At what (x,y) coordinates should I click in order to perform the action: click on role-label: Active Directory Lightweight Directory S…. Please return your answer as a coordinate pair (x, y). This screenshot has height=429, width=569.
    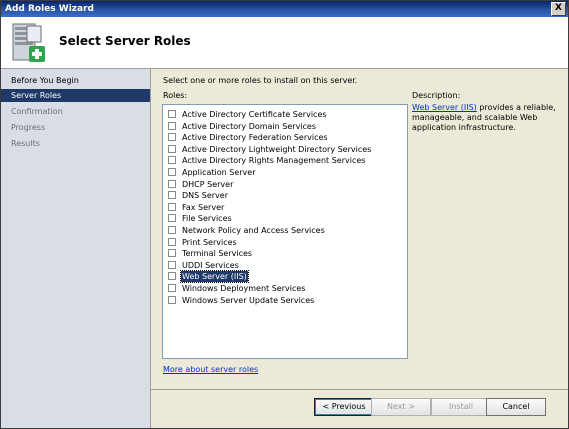
    Looking at the image, I should click on (277, 149).